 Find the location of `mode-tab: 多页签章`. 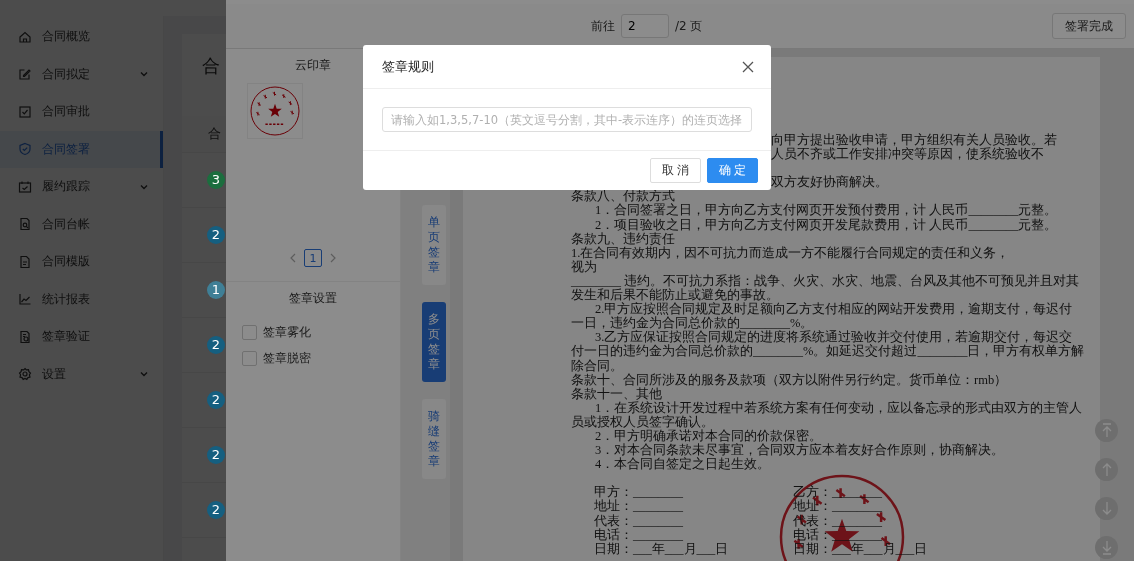

mode-tab: 多页签章 is located at coordinates (434, 342).